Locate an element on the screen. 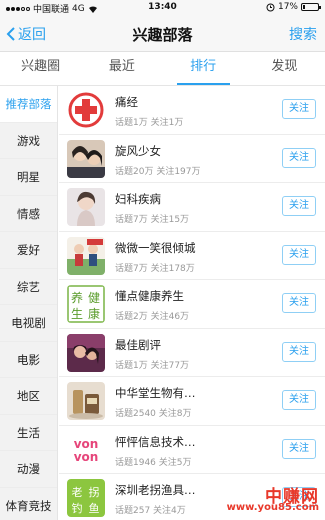 Image resolution: width=325 pixels, height=520 pixels. health-calligraphy-logo-icon: 养健生康 is located at coordinates (86, 304).